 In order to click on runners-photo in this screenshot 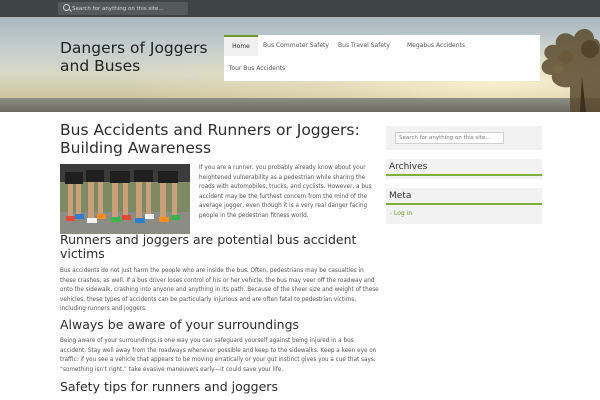, I will do `click(125, 199)`.